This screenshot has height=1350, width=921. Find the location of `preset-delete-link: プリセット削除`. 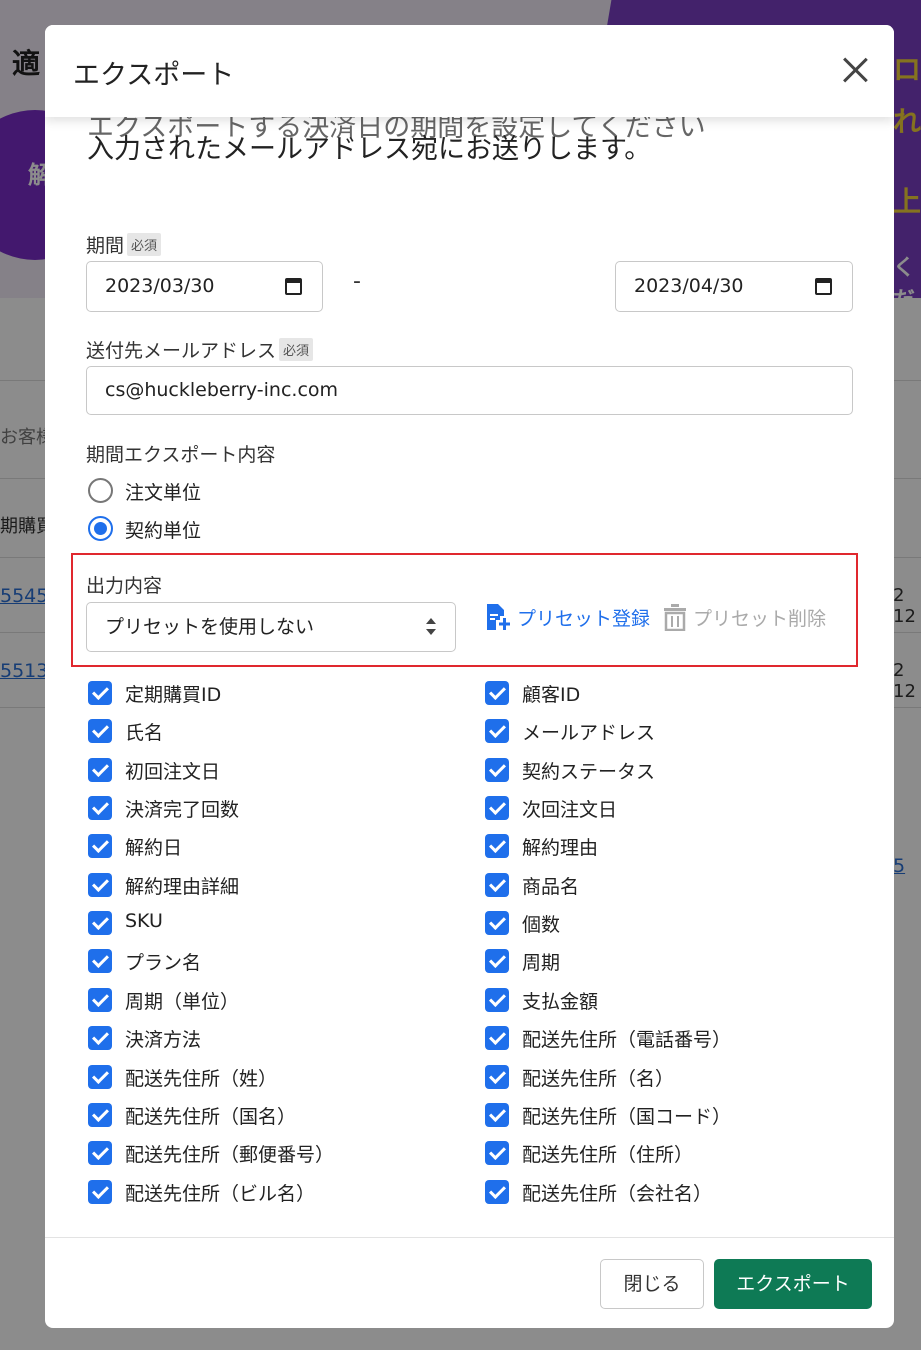

preset-delete-link: プリセット削除 is located at coordinates (744, 617).